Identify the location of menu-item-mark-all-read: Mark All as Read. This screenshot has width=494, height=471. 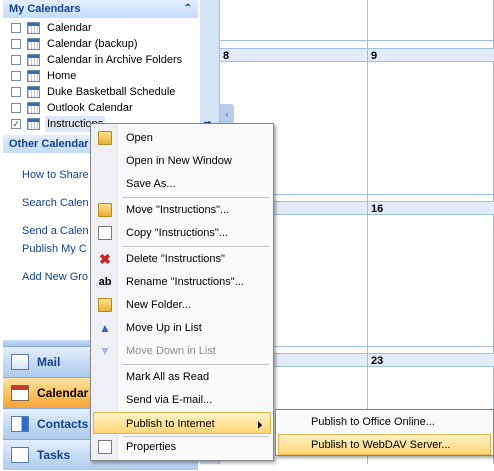
(182, 377).